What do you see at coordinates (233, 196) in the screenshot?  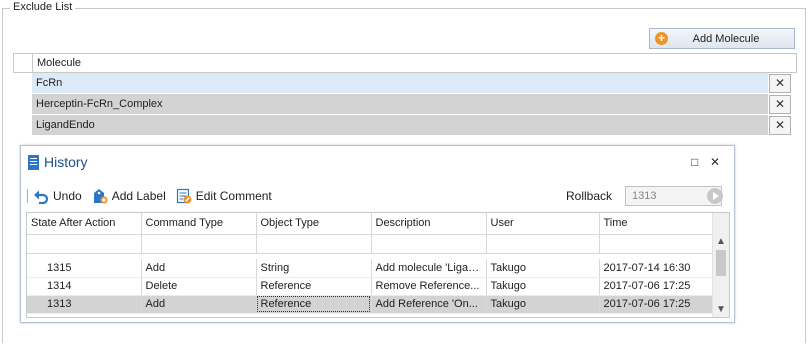 I see `edit-comment-label: Edit Comment` at bounding box center [233, 196].